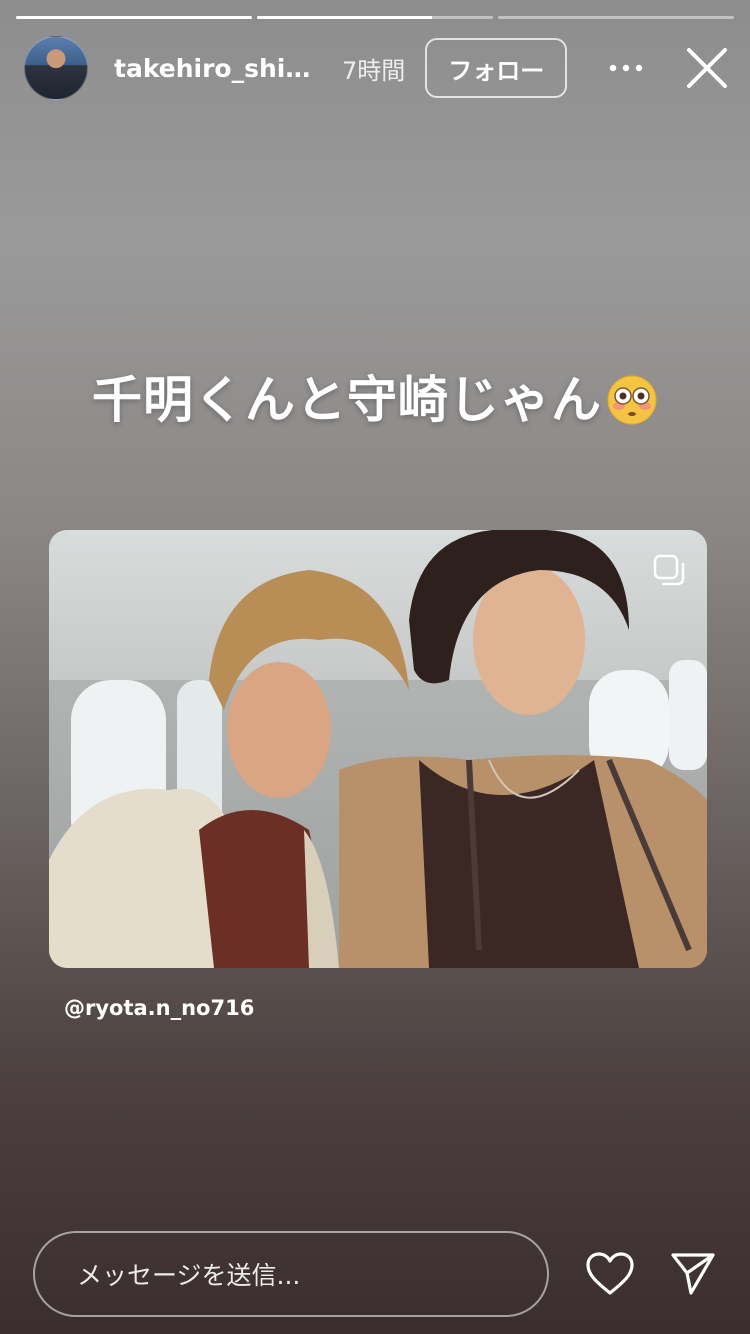 This screenshot has height=1334, width=750. What do you see at coordinates (496, 68) in the screenshot?
I see `follow-button: フォロー` at bounding box center [496, 68].